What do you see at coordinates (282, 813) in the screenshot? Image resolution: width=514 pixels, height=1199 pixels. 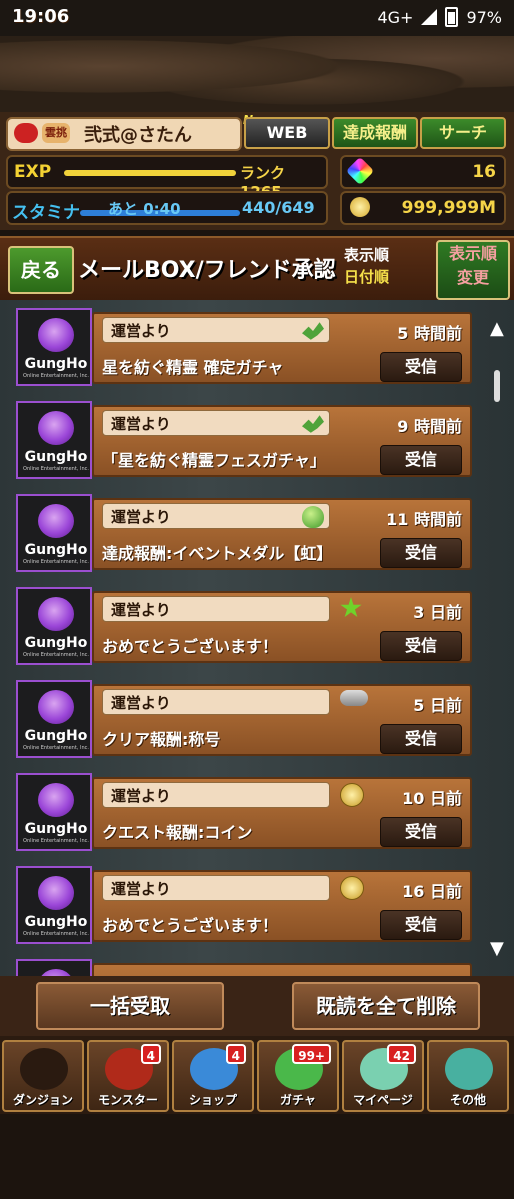 I see `mail-card: 運営より 10 日前 クエスト報酬:コイン 受信` at bounding box center [282, 813].